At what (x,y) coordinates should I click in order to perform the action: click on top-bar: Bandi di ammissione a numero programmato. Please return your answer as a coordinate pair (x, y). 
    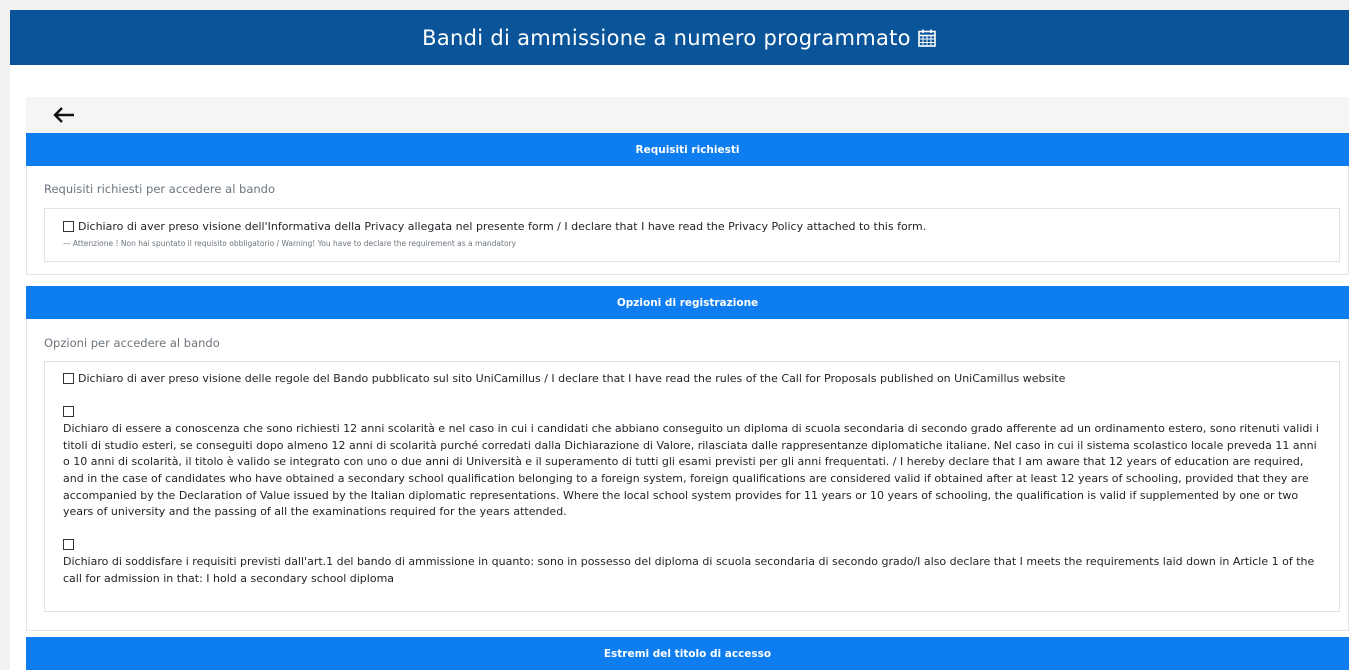
    Looking at the image, I should click on (679, 37).